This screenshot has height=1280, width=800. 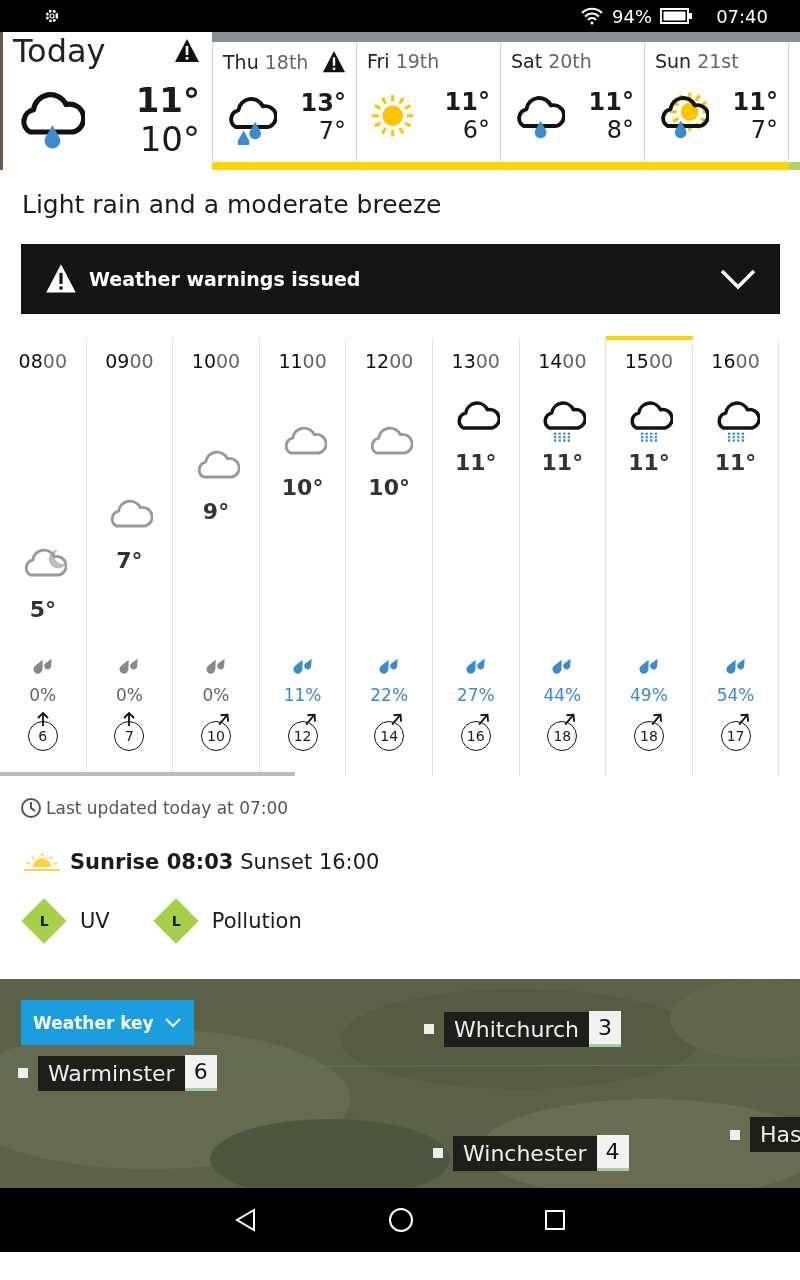 What do you see at coordinates (517, 1029) in the screenshot?
I see `place-name: Whitchurch` at bounding box center [517, 1029].